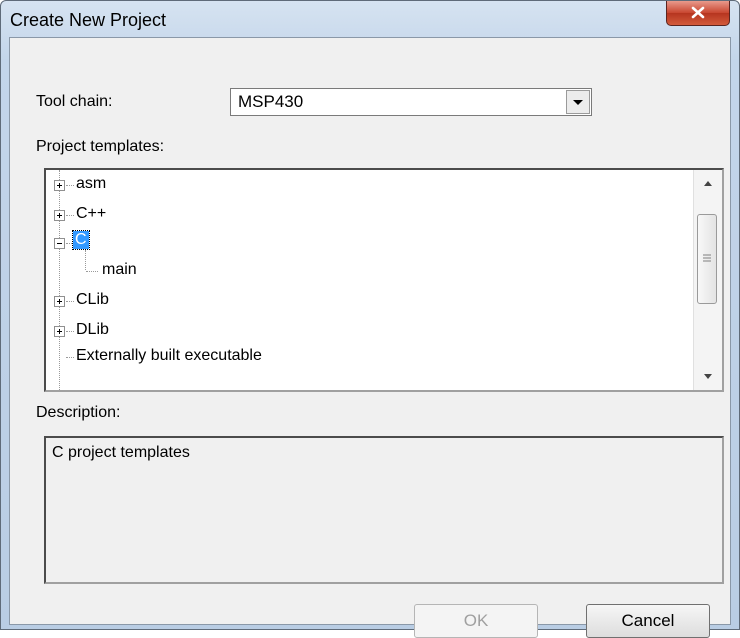 The image size is (740, 638). Describe the element at coordinates (59, 243) in the screenshot. I see `collapse-icon` at that location.